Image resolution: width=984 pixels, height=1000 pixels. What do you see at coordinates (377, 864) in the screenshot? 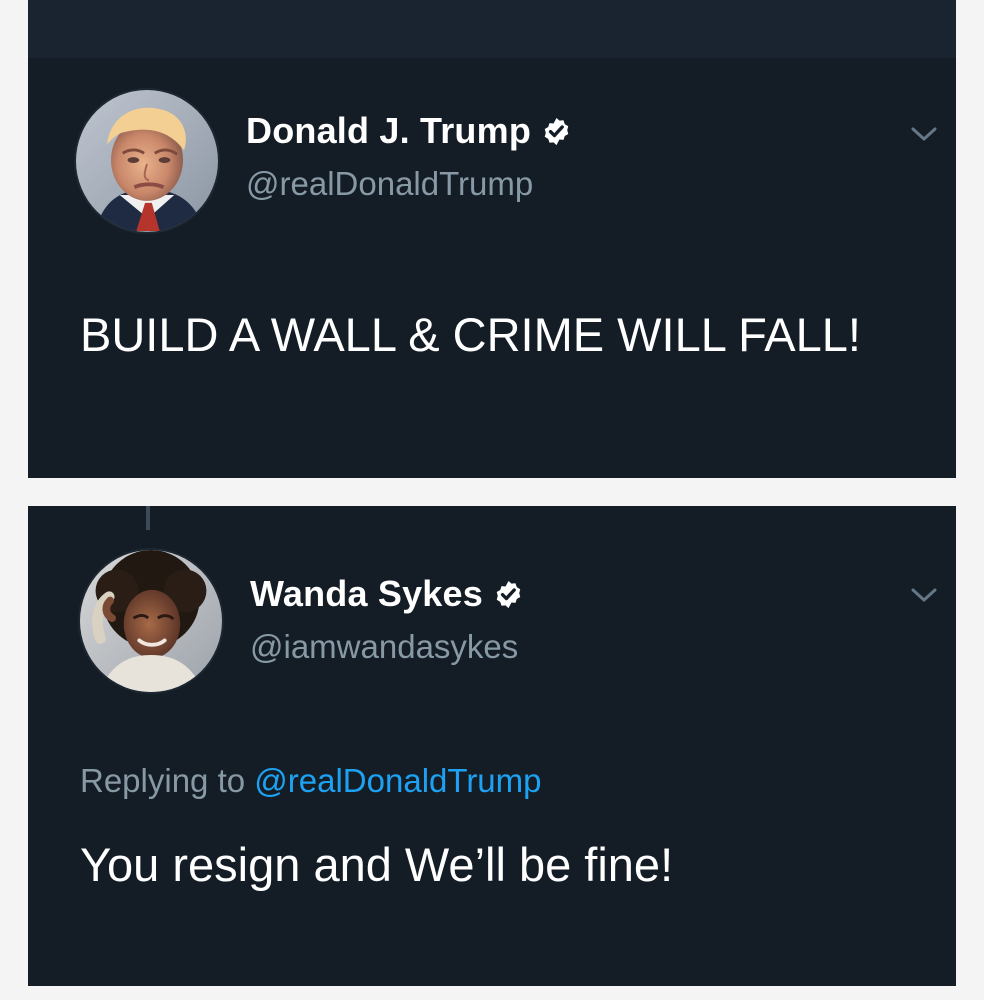
I see `reply-tweet-text: You resign and We’ll be fine!` at bounding box center [377, 864].